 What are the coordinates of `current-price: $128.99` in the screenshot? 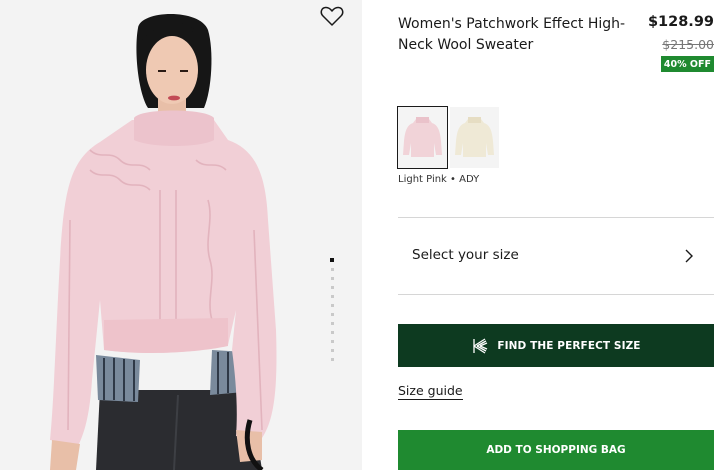 It's located at (680, 22).